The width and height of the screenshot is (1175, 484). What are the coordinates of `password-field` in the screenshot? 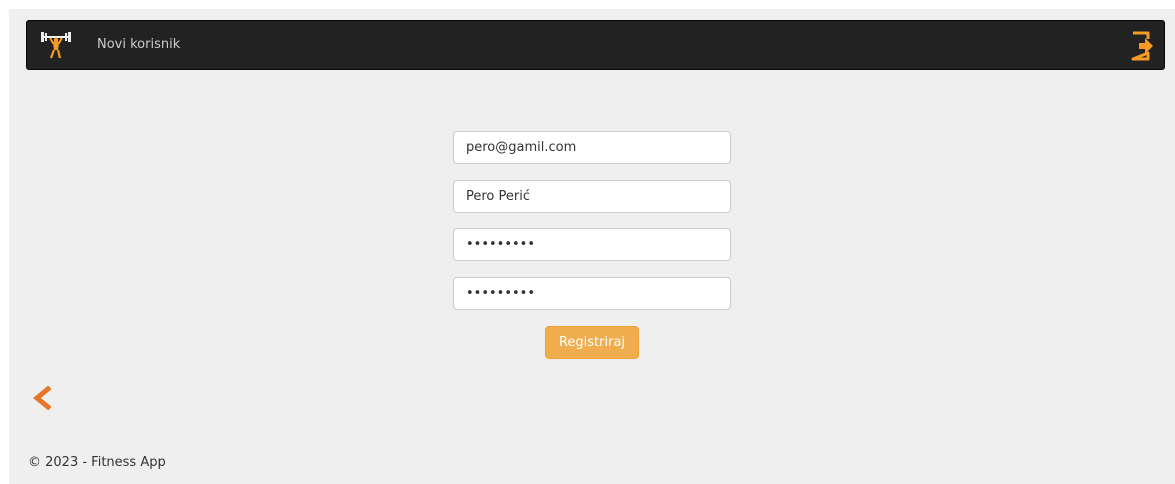 It's located at (592, 244).